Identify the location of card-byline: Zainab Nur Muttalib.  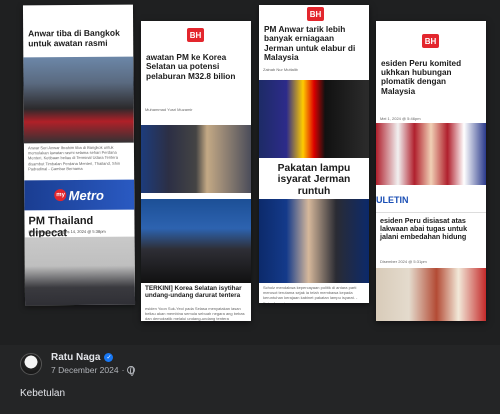
(280, 69).